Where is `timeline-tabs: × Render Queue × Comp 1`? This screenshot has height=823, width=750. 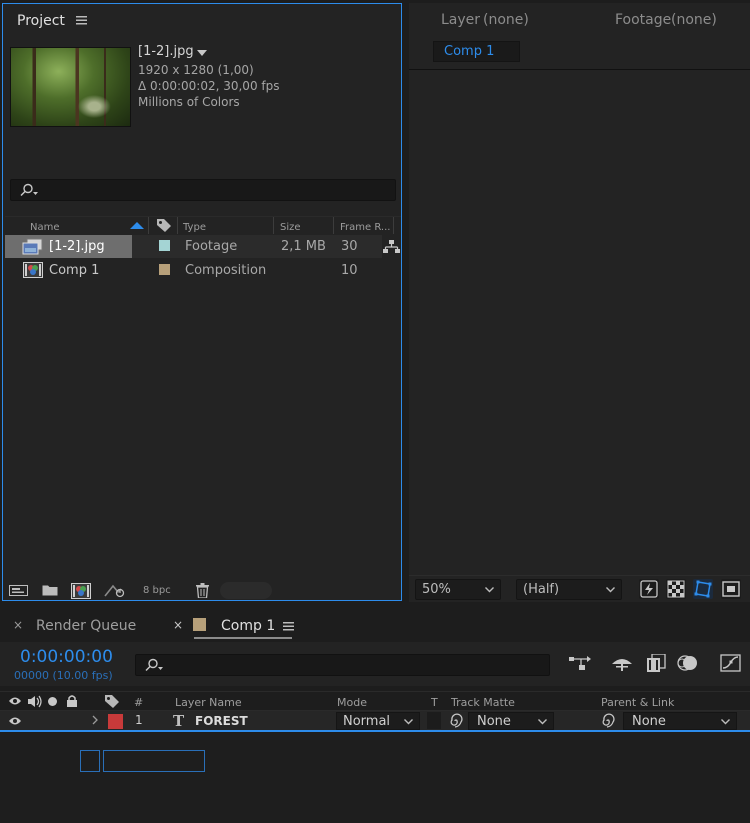
timeline-tabs: × Render Queue × Comp 1 is located at coordinates (375, 627).